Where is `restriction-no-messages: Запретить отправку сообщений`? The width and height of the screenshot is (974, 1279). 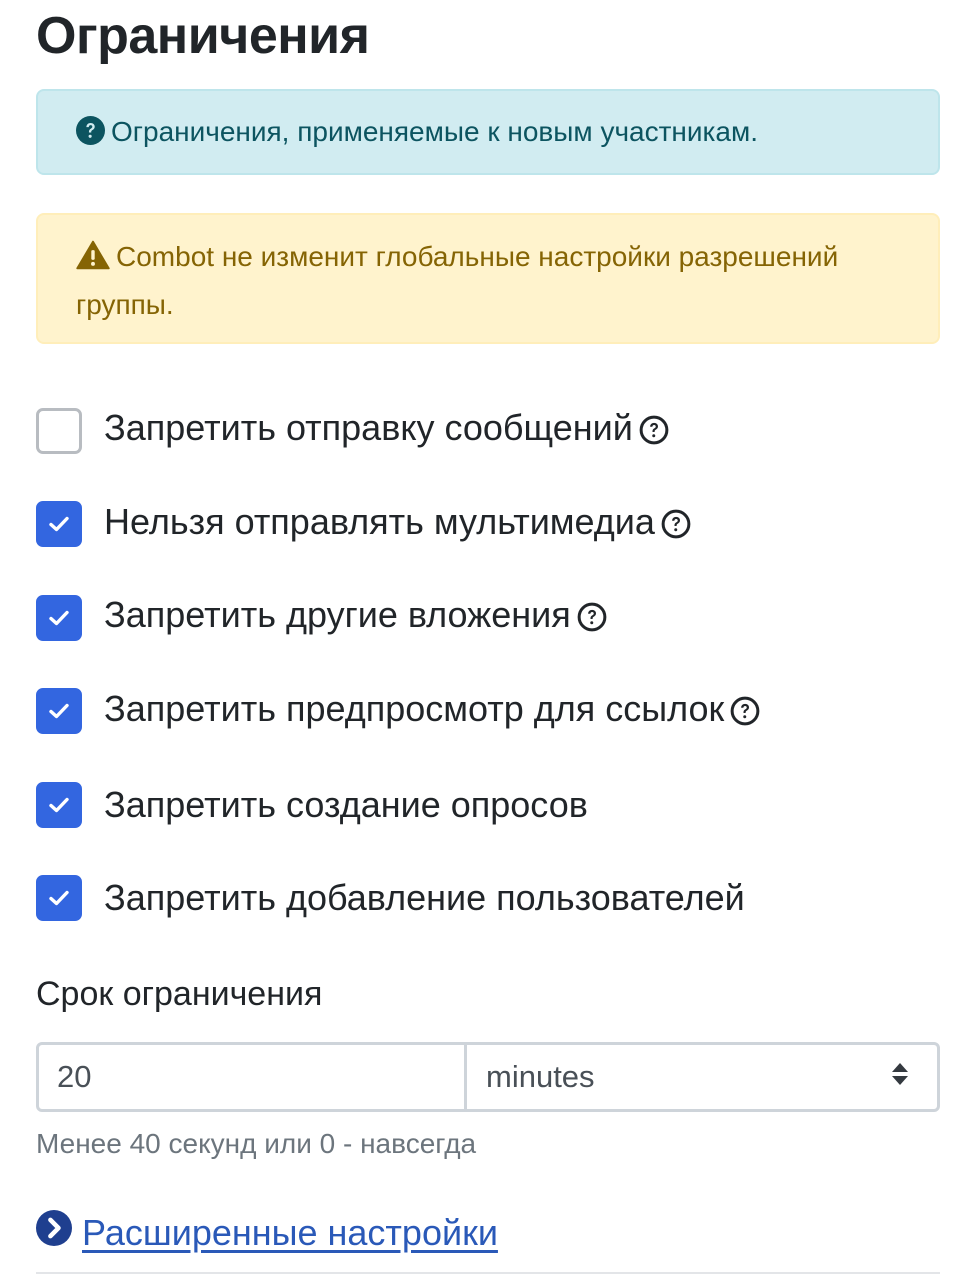 restriction-no-messages: Запретить отправку сообщений is located at coordinates (488, 431).